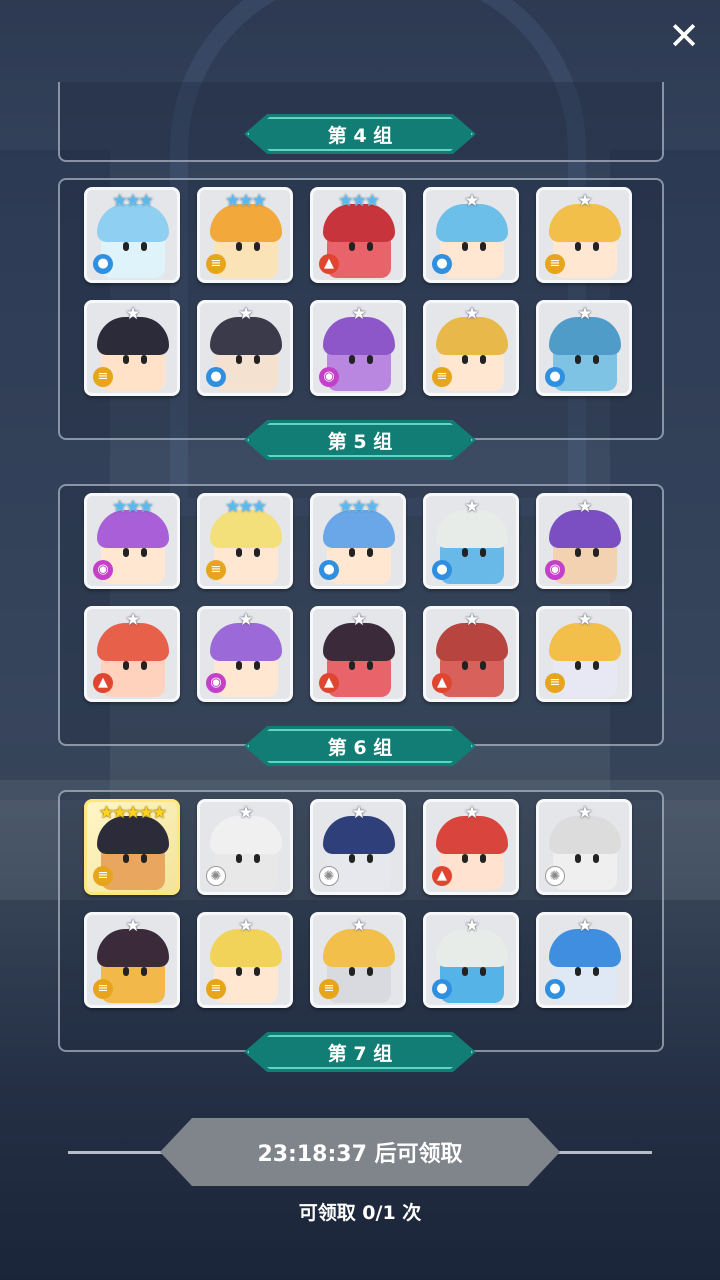 The image size is (720, 1280). Describe the element at coordinates (360, 1213) in the screenshot. I see `claim-count-text: 可领取 0/1 次` at that location.